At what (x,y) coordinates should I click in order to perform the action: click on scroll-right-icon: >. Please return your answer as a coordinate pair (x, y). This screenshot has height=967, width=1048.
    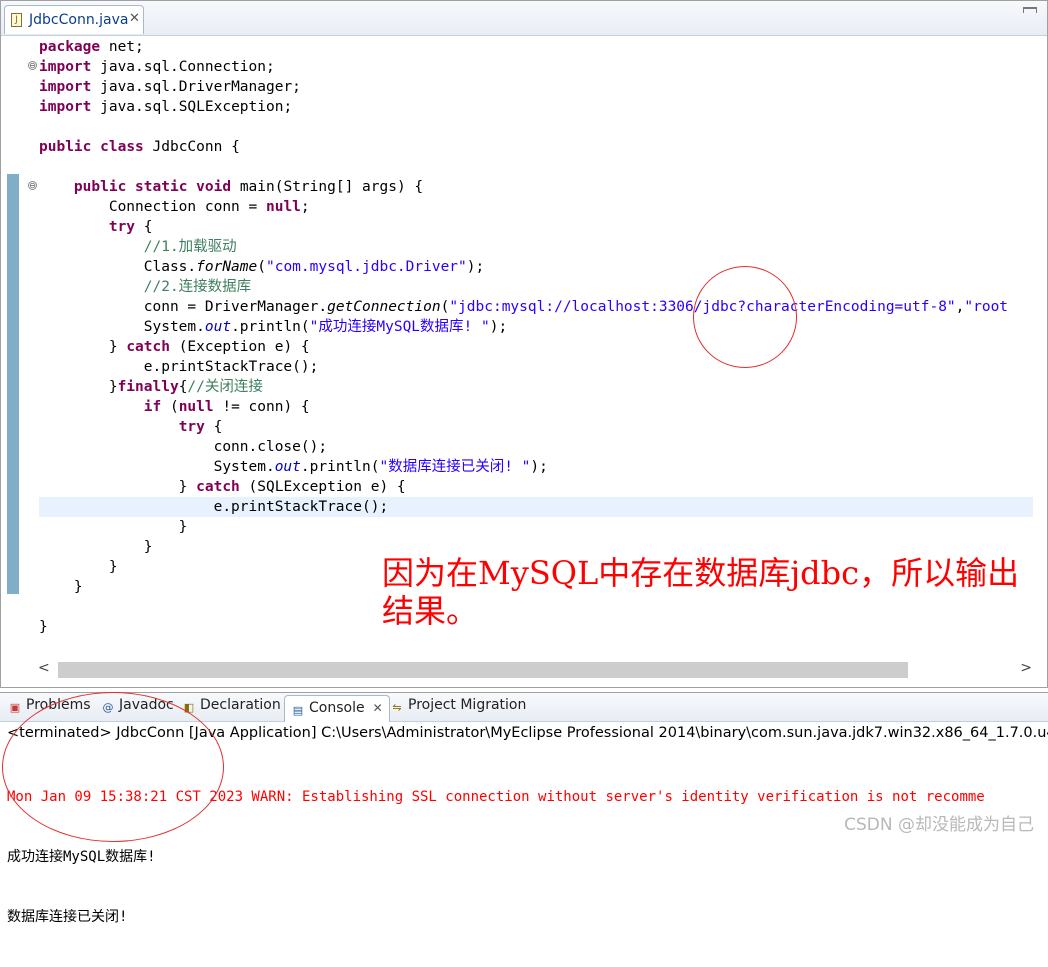
    Looking at the image, I should click on (1026, 668).